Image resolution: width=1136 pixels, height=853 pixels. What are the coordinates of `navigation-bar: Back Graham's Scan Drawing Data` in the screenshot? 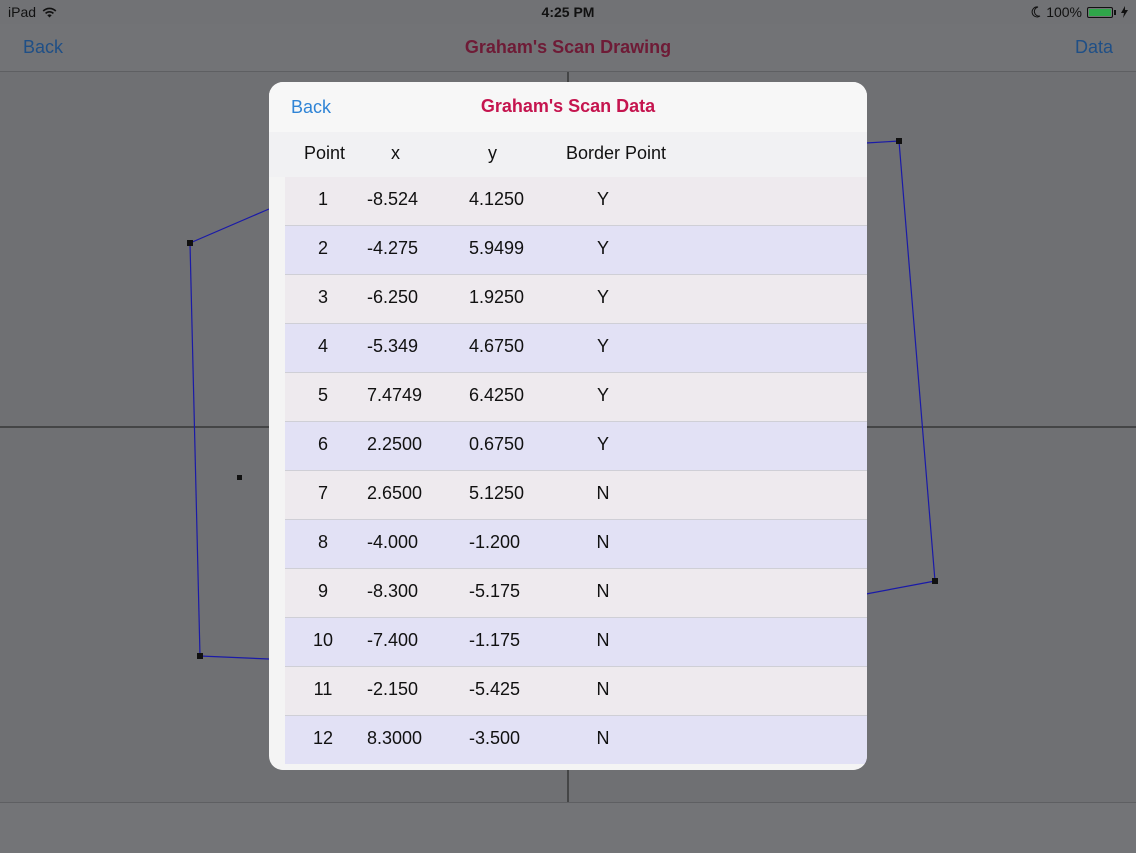 It's located at (568, 48).